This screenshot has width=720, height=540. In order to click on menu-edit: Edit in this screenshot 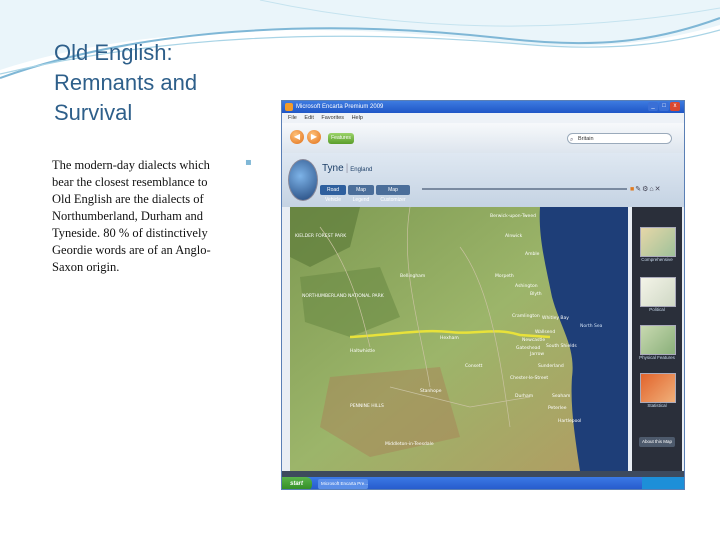, I will do `click(308, 118)`.